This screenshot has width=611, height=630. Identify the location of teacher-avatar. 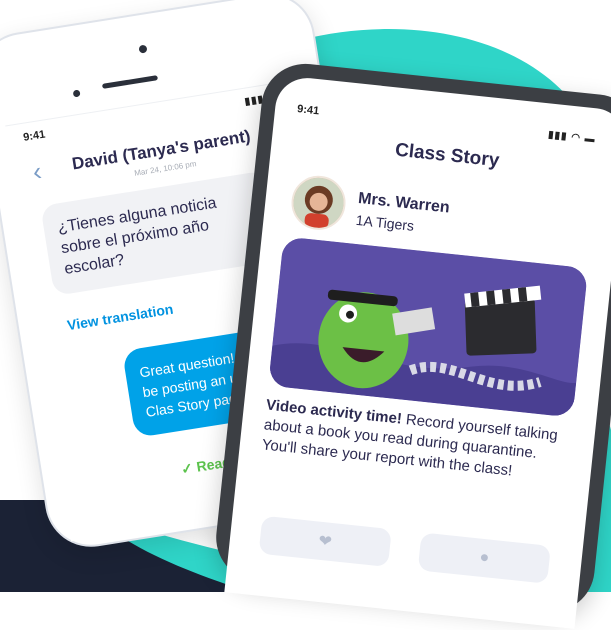
(318, 203).